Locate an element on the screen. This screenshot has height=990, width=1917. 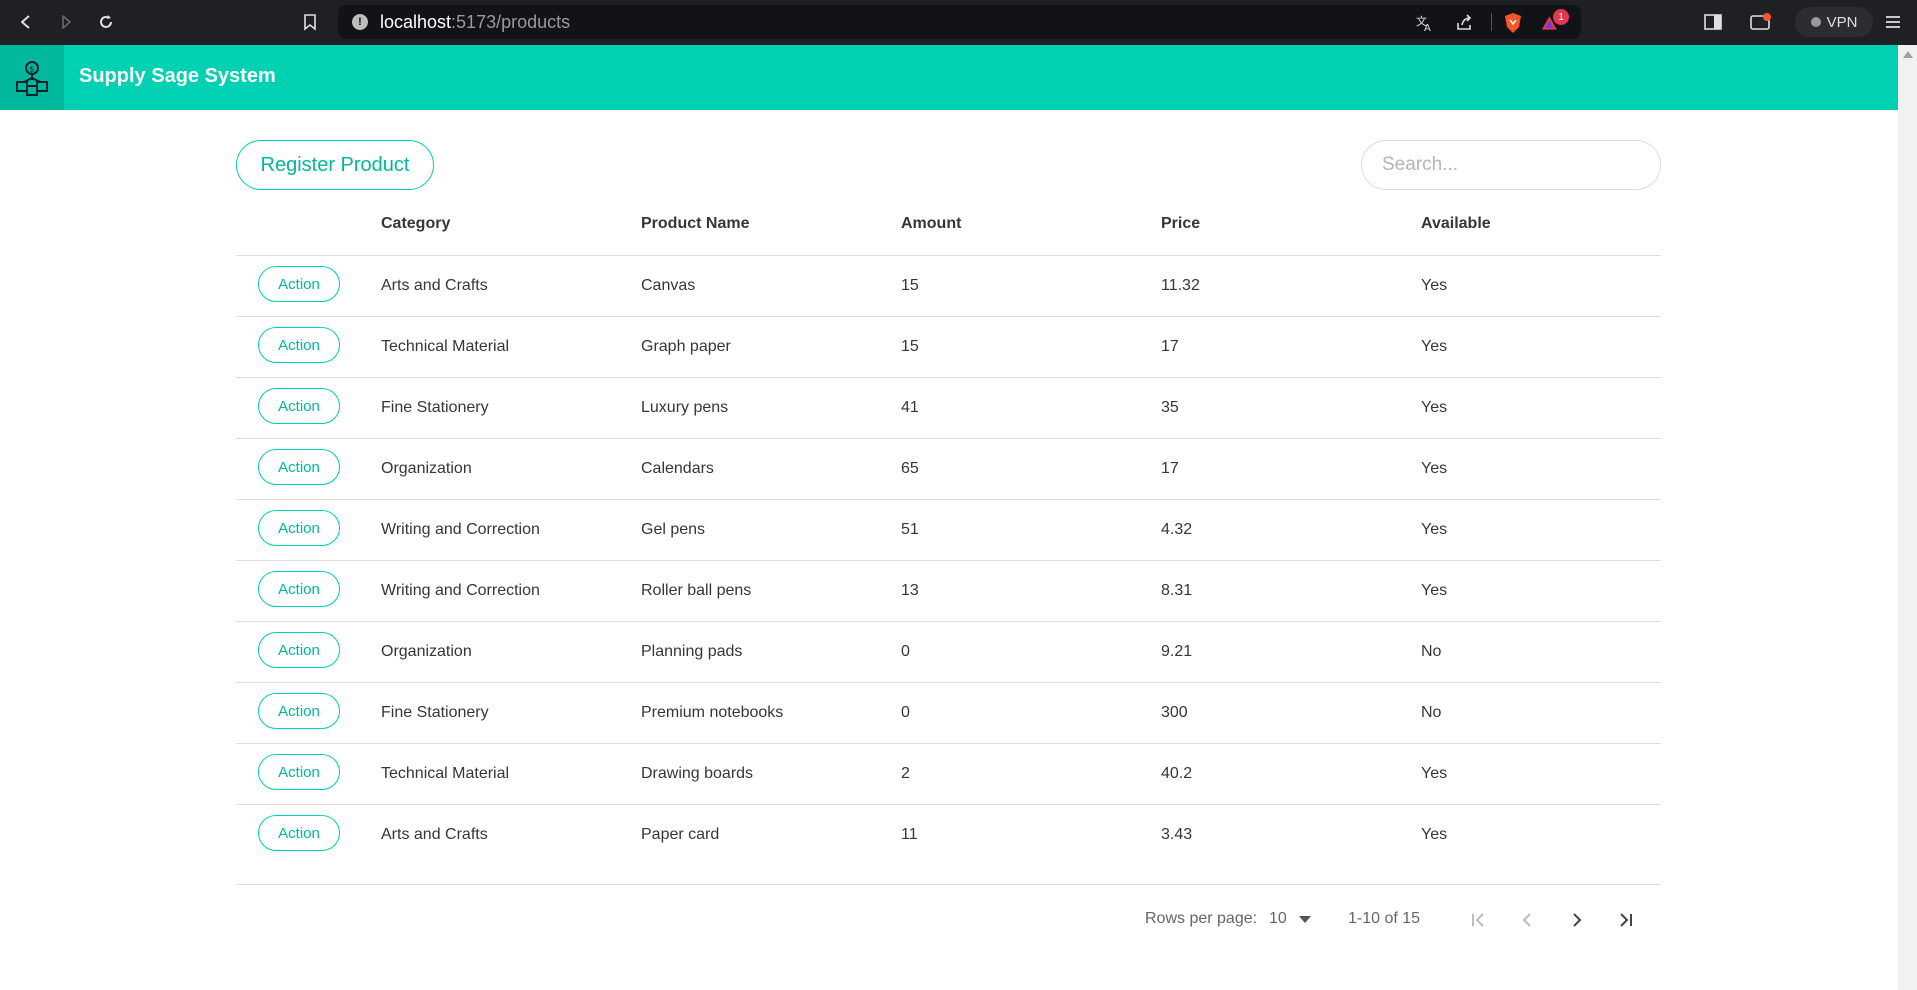
cell-amount: 51 is located at coordinates (910, 529).